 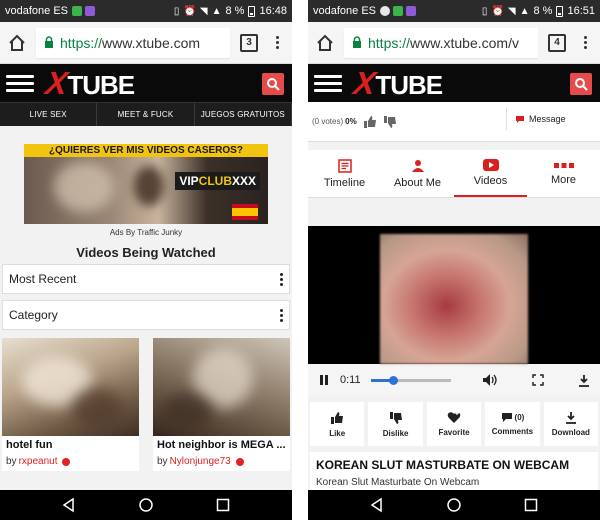 I want to click on tab-about-me: About Me, so click(x=417, y=173).